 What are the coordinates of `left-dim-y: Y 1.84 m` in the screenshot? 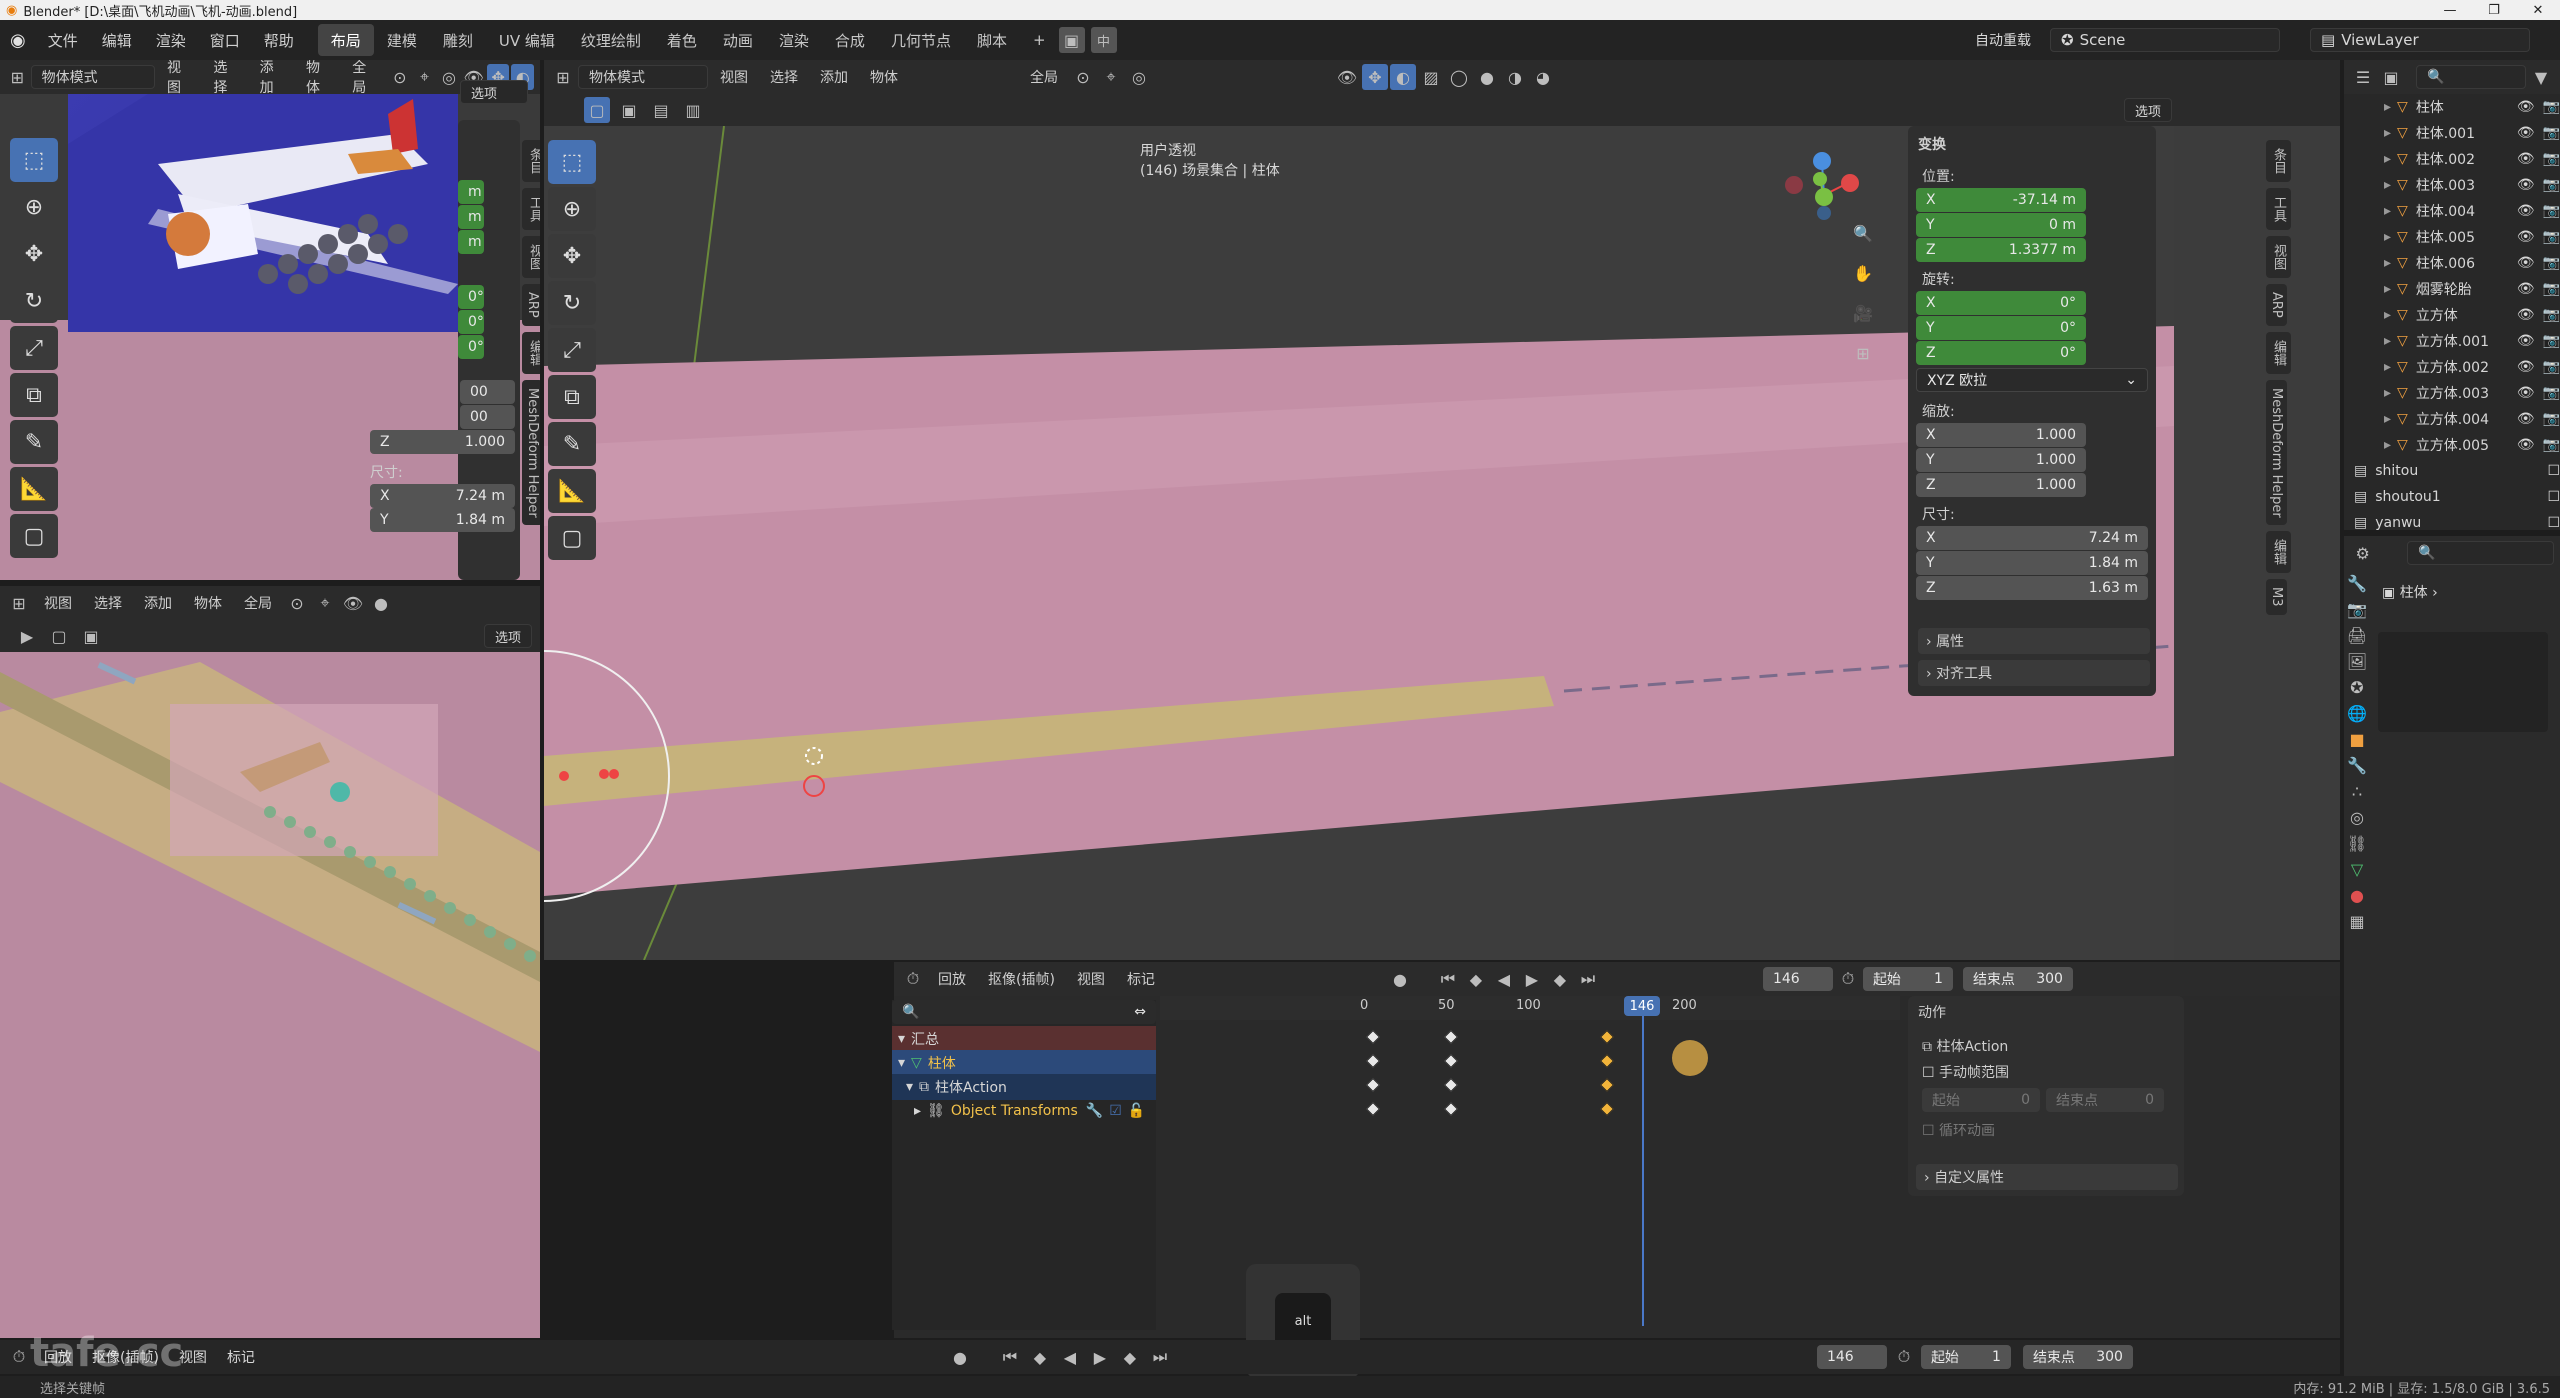 It's located at (442, 520).